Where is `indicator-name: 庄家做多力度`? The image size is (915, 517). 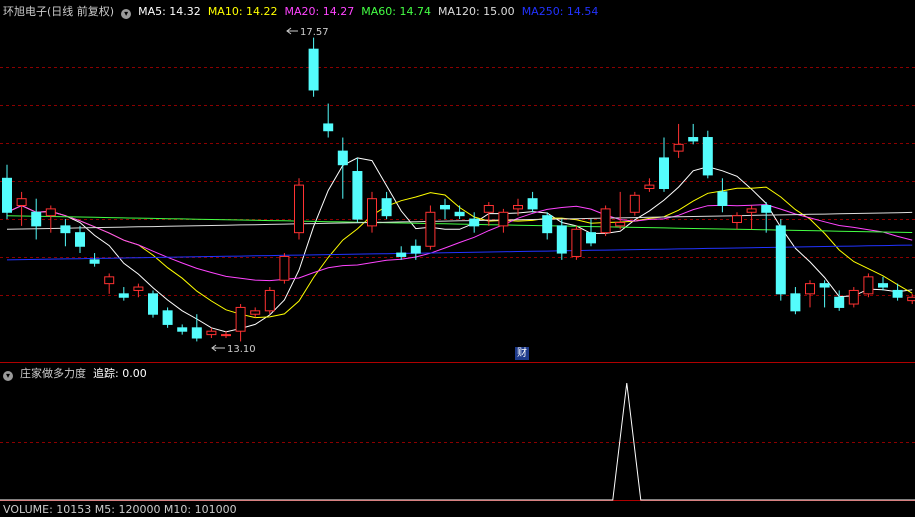 indicator-name: 庄家做多力度 is located at coordinates (53, 373).